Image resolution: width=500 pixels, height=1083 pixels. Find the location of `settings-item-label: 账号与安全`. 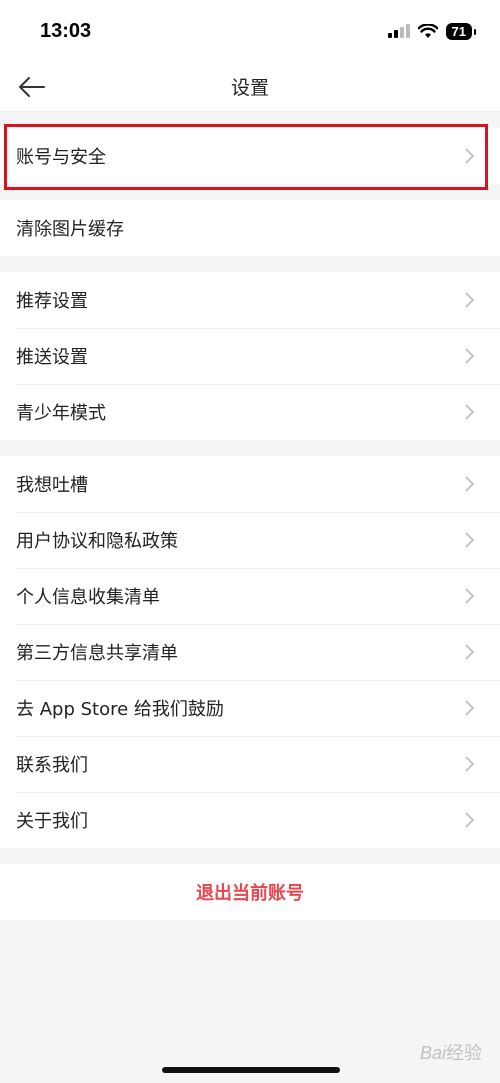

settings-item-label: 账号与安全 is located at coordinates (61, 157).